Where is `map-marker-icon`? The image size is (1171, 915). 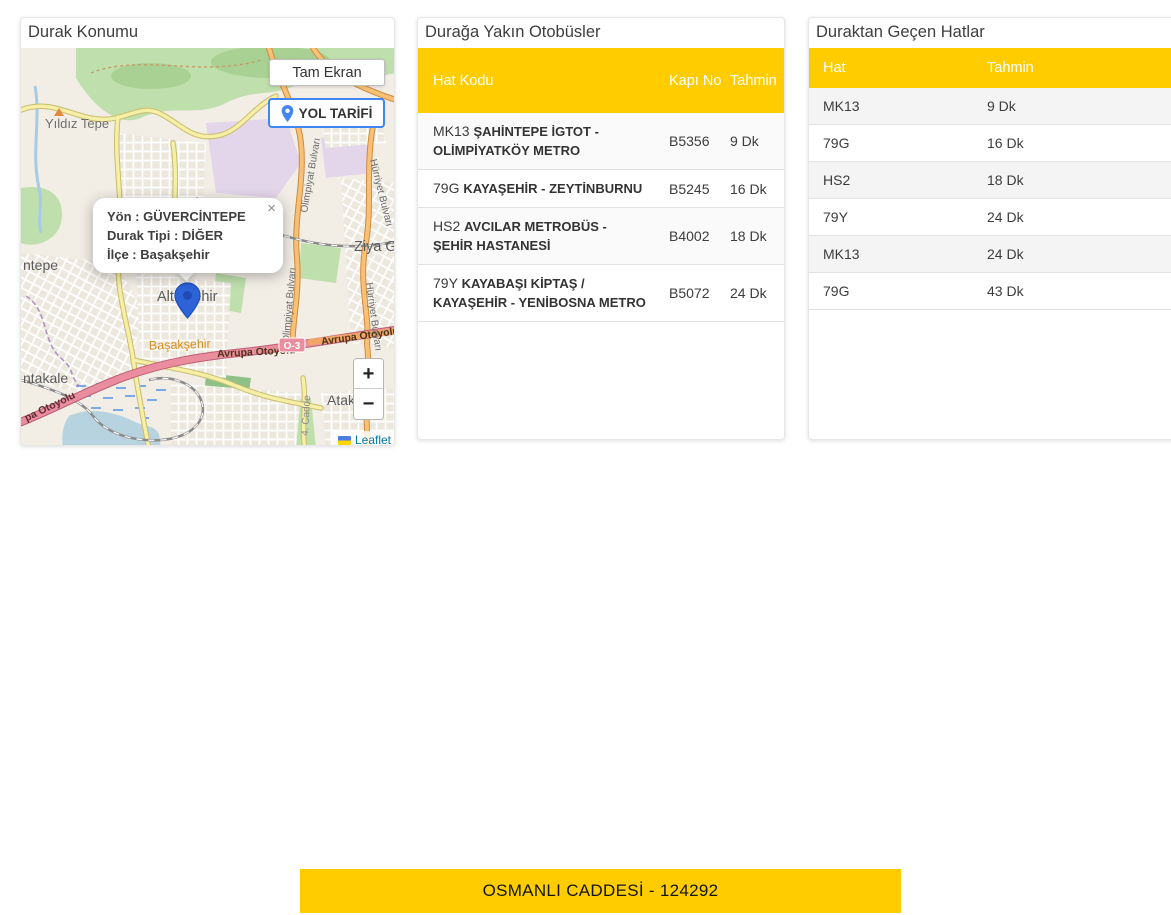 map-marker-icon is located at coordinates (187, 300).